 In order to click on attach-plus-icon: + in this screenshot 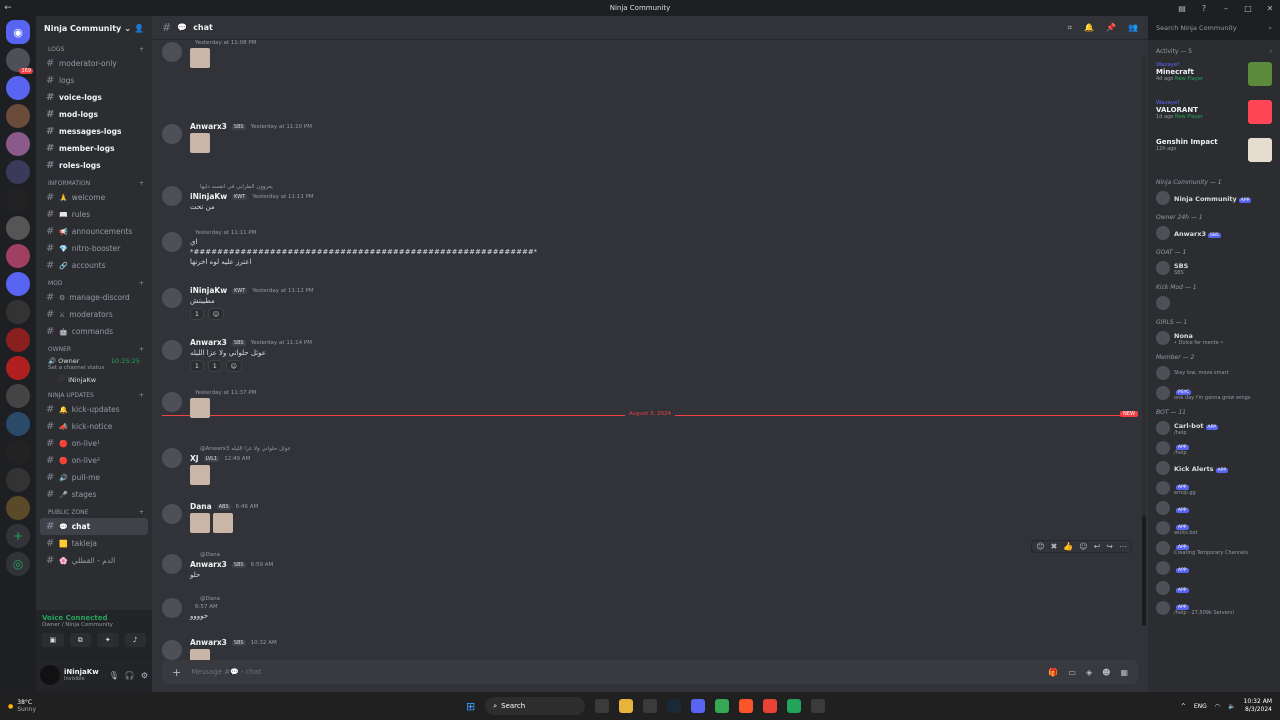, I will do `click(176, 672)`.